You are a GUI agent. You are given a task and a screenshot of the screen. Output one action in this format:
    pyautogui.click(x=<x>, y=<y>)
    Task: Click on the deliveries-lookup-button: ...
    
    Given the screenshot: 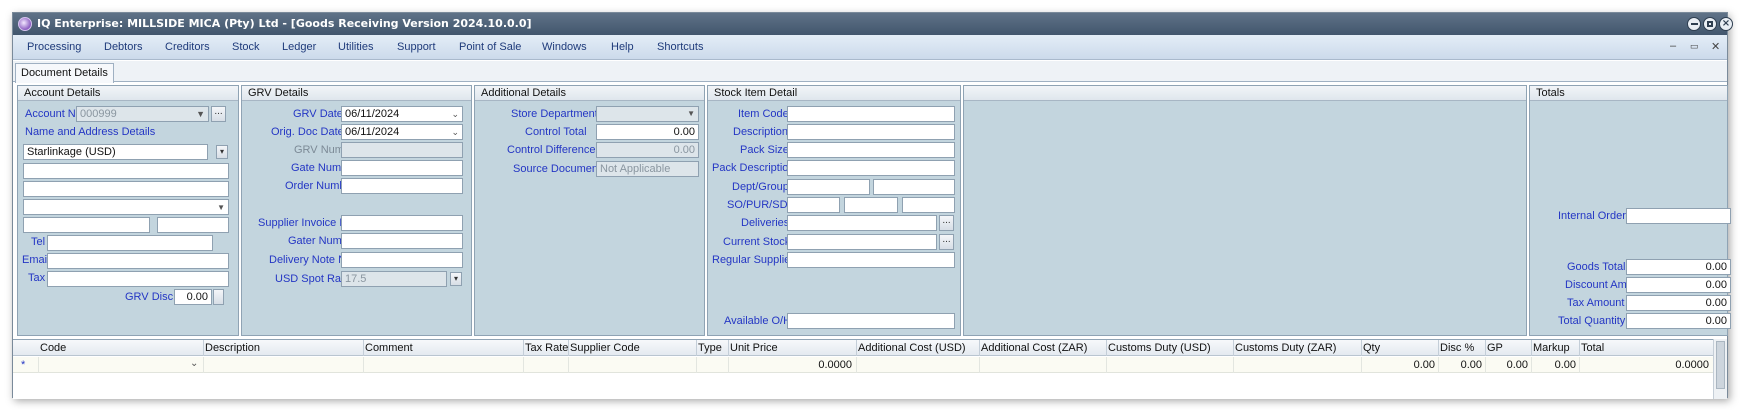 What is the action you would take?
    pyautogui.click(x=946, y=223)
    